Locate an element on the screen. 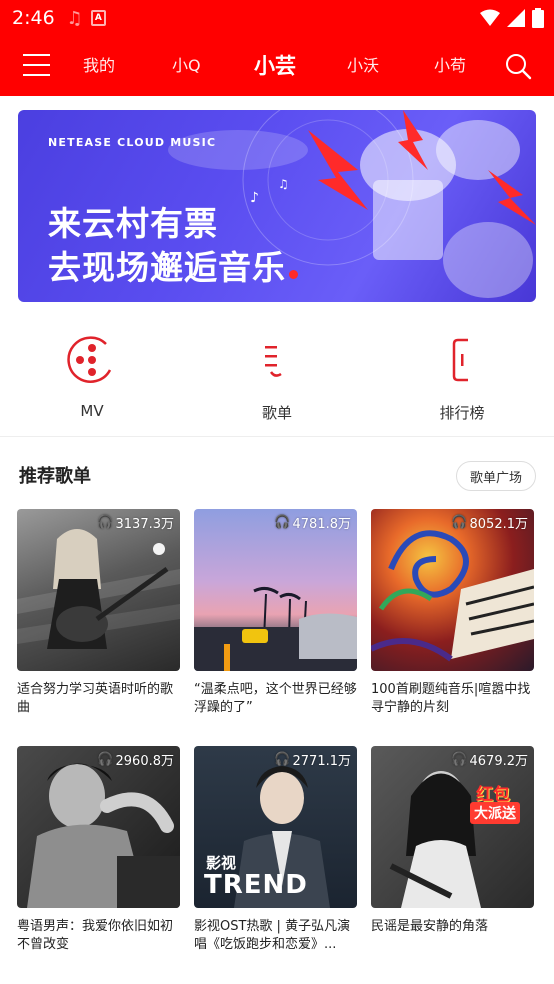 Image resolution: width=554 pixels, height=984 pixels. playlist-cover: 🎧 8052.1万 is located at coordinates (452, 590).